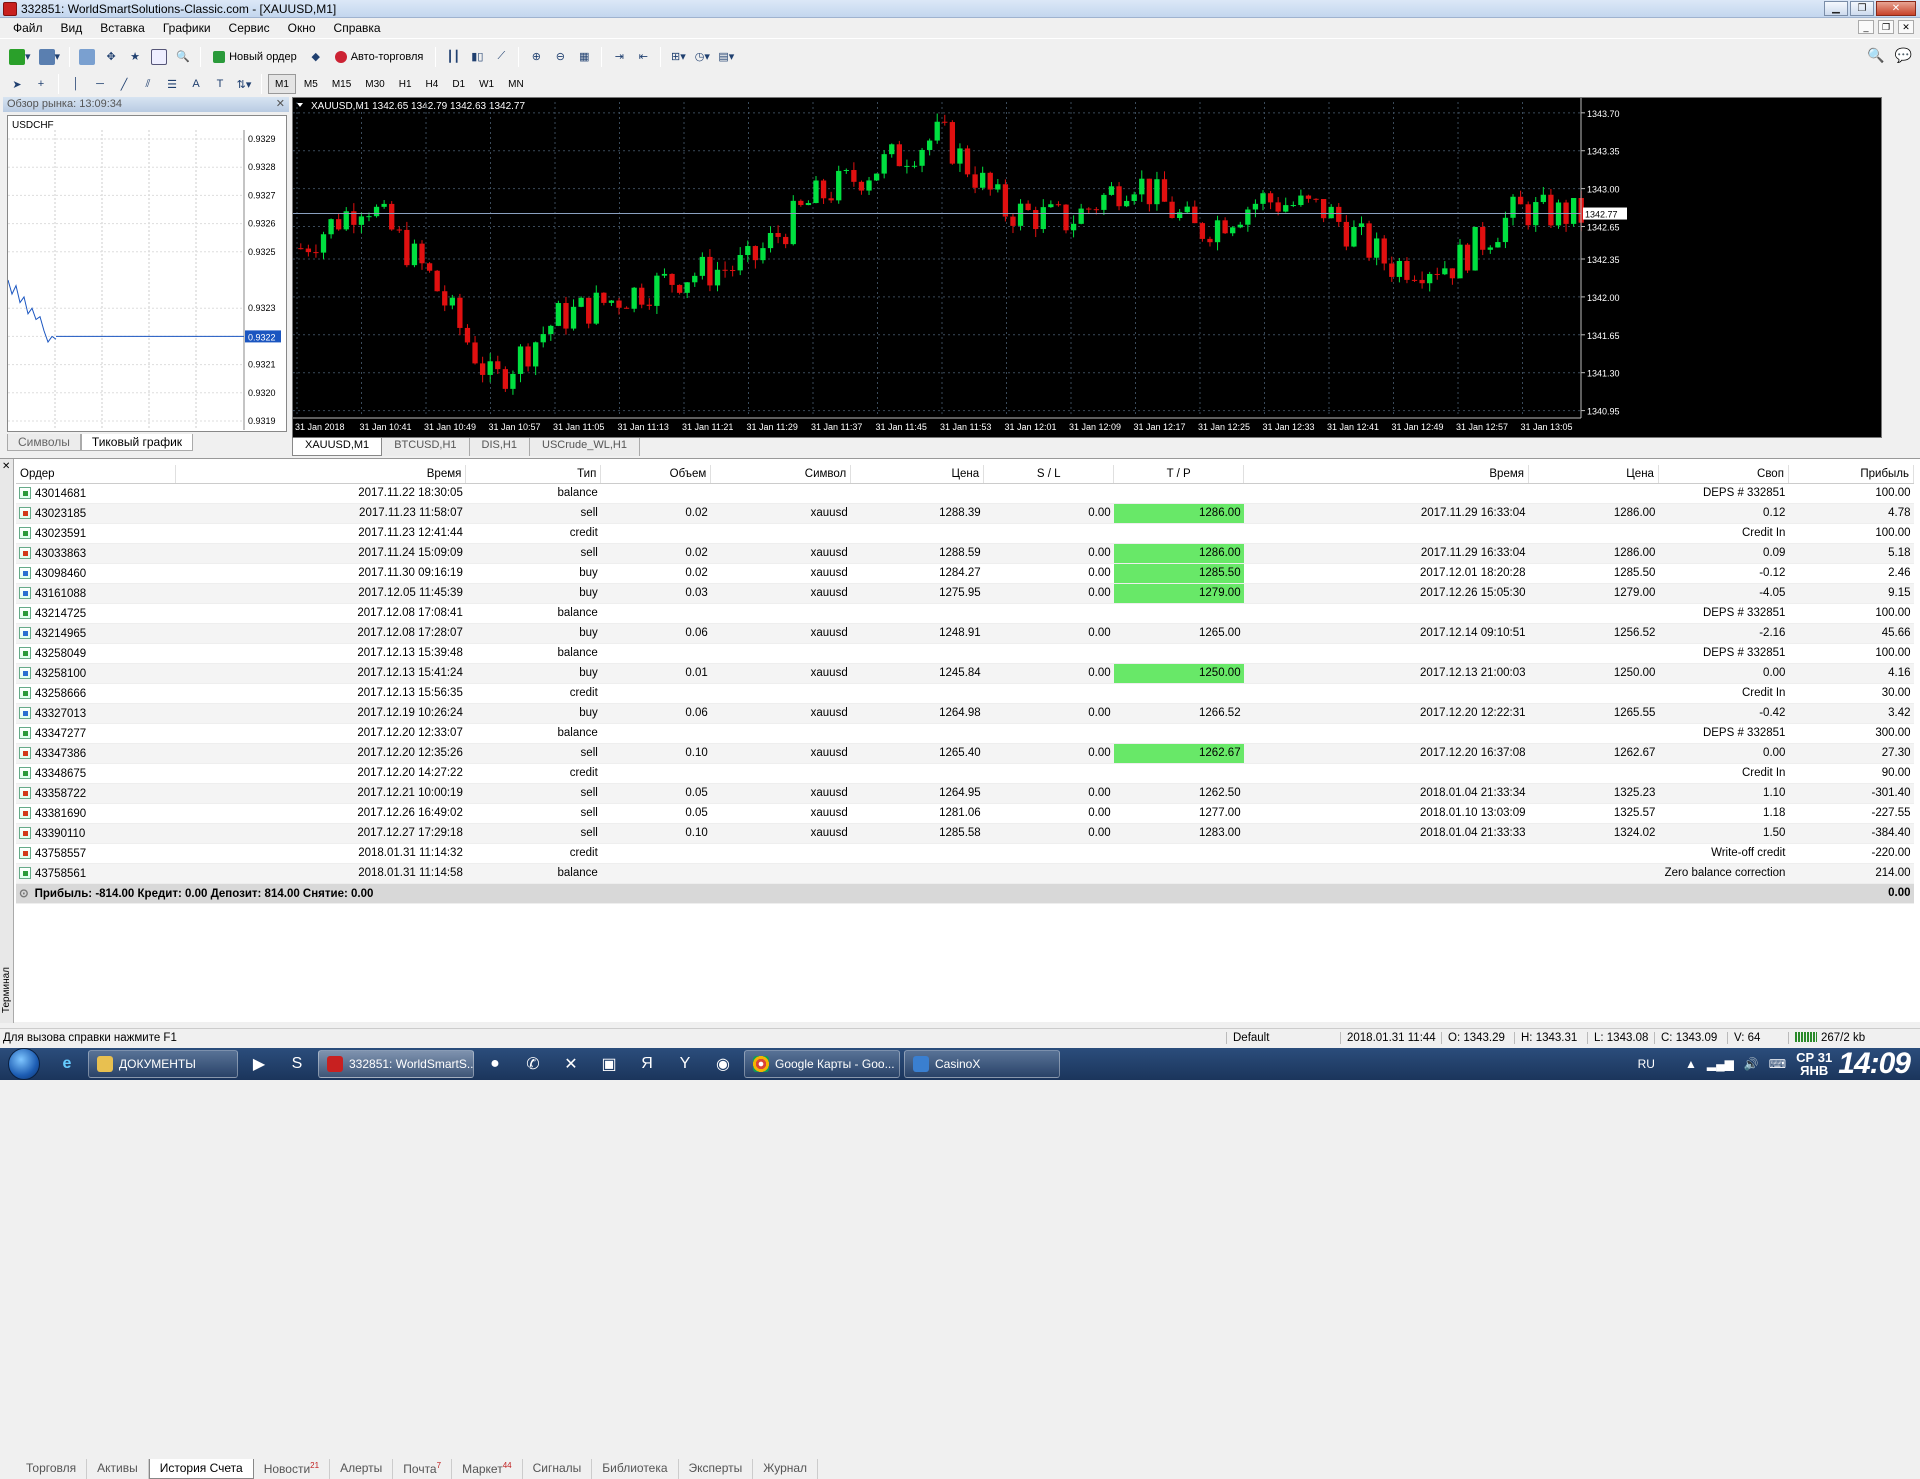 The image size is (1920, 1479). I want to click on chart-tab-dis: DIS,H1, so click(499, 447).